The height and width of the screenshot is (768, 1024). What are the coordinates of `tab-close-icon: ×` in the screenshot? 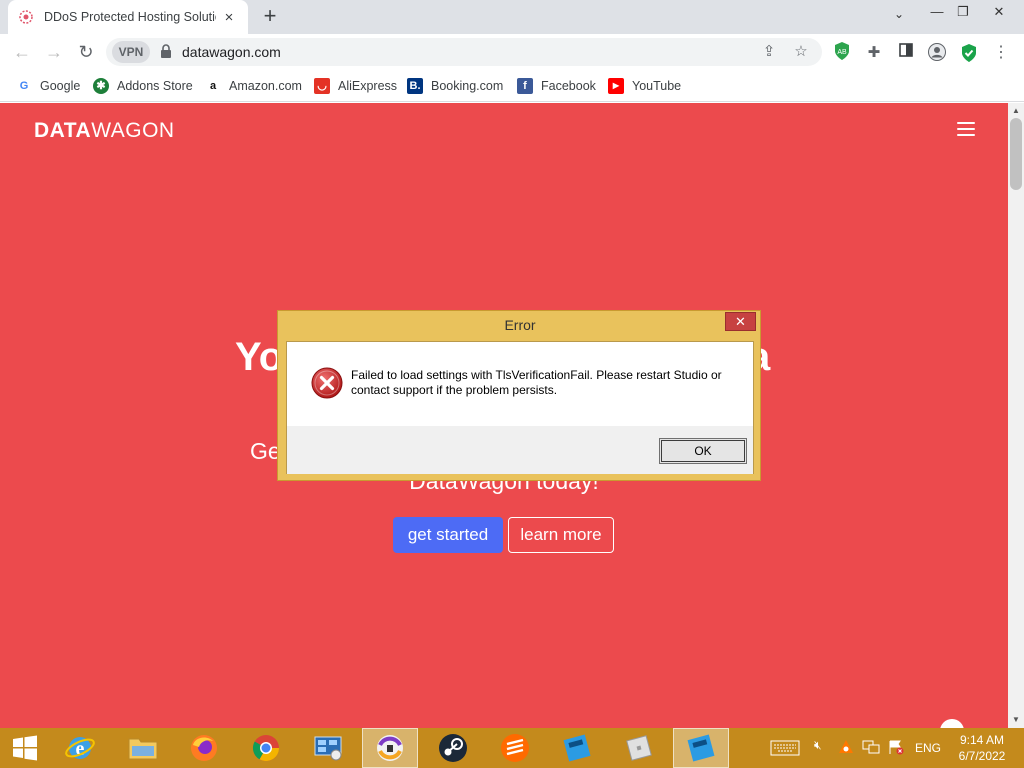 It's located at (229, 17).